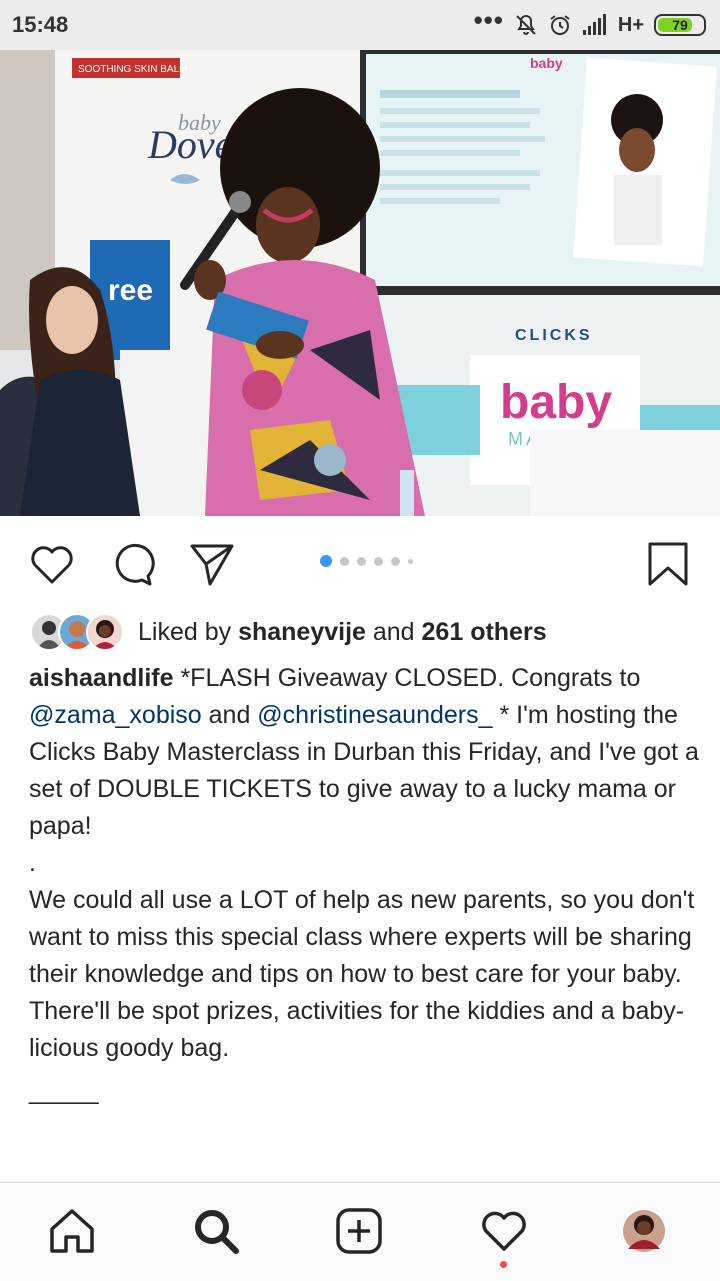 Image resolution: width=720 pixels, height=1281 pixels. I want to click on network-type: H+, so click(630, 24).